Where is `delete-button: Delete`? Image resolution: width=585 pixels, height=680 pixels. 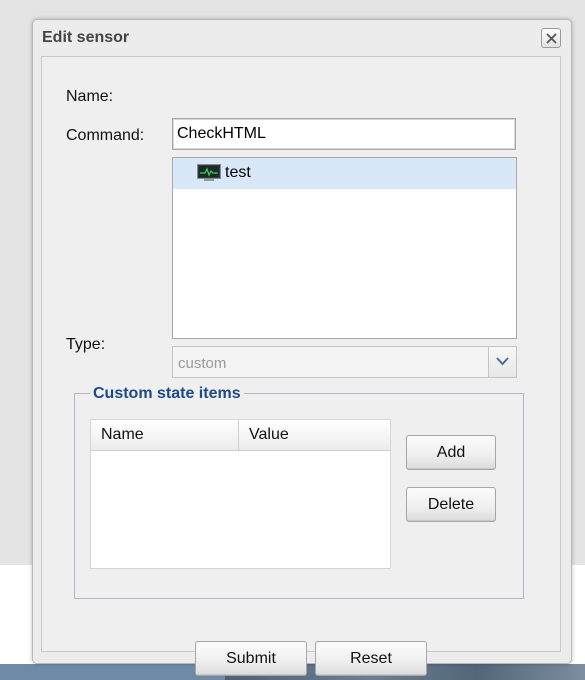 delete-button: Delete is located at coordinates (451, 504).